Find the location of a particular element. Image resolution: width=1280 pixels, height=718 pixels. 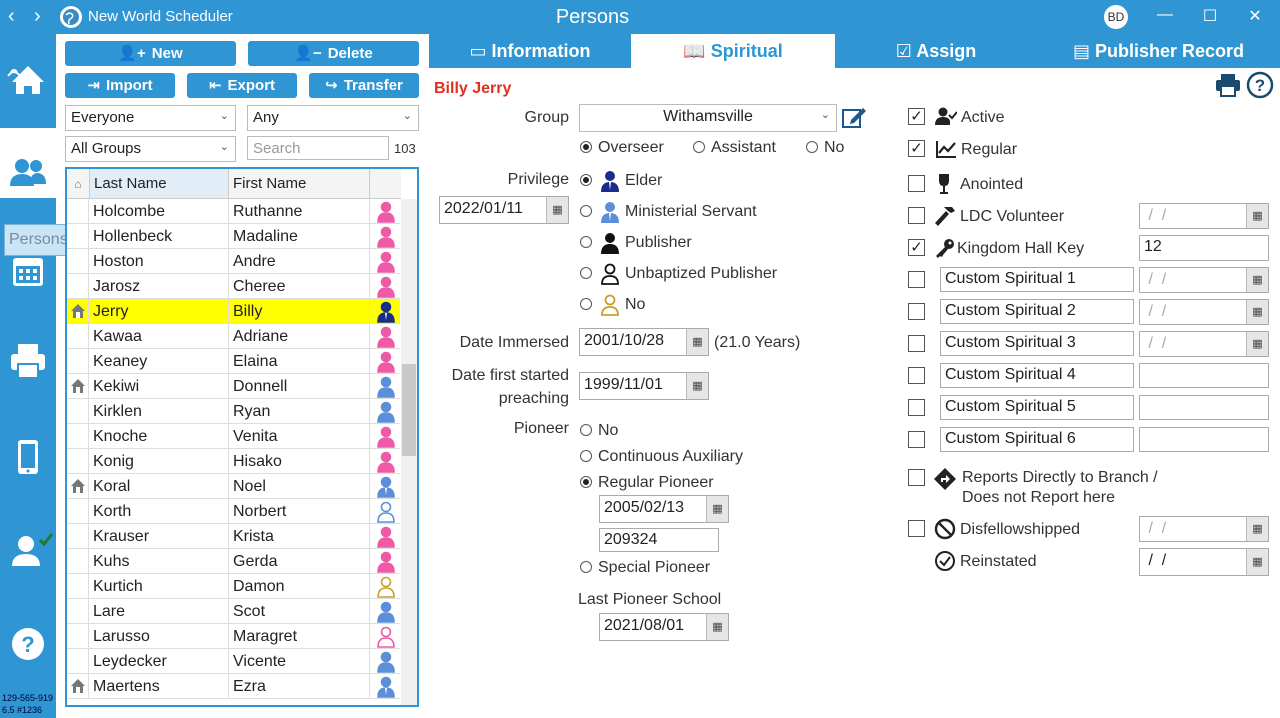

kh-key-checkbox: ✓ is located at coordinates (916, 247).